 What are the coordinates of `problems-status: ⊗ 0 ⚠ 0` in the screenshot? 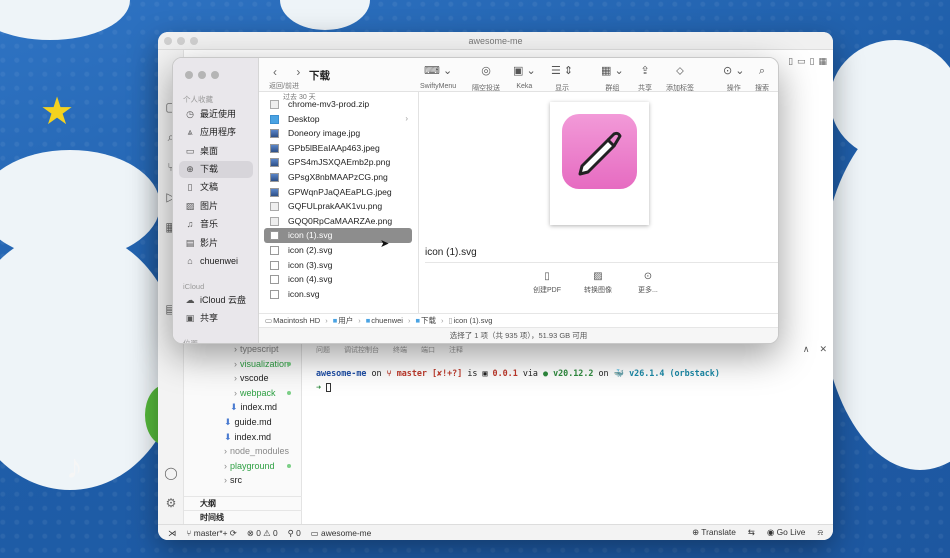 It's located at (262, 533).